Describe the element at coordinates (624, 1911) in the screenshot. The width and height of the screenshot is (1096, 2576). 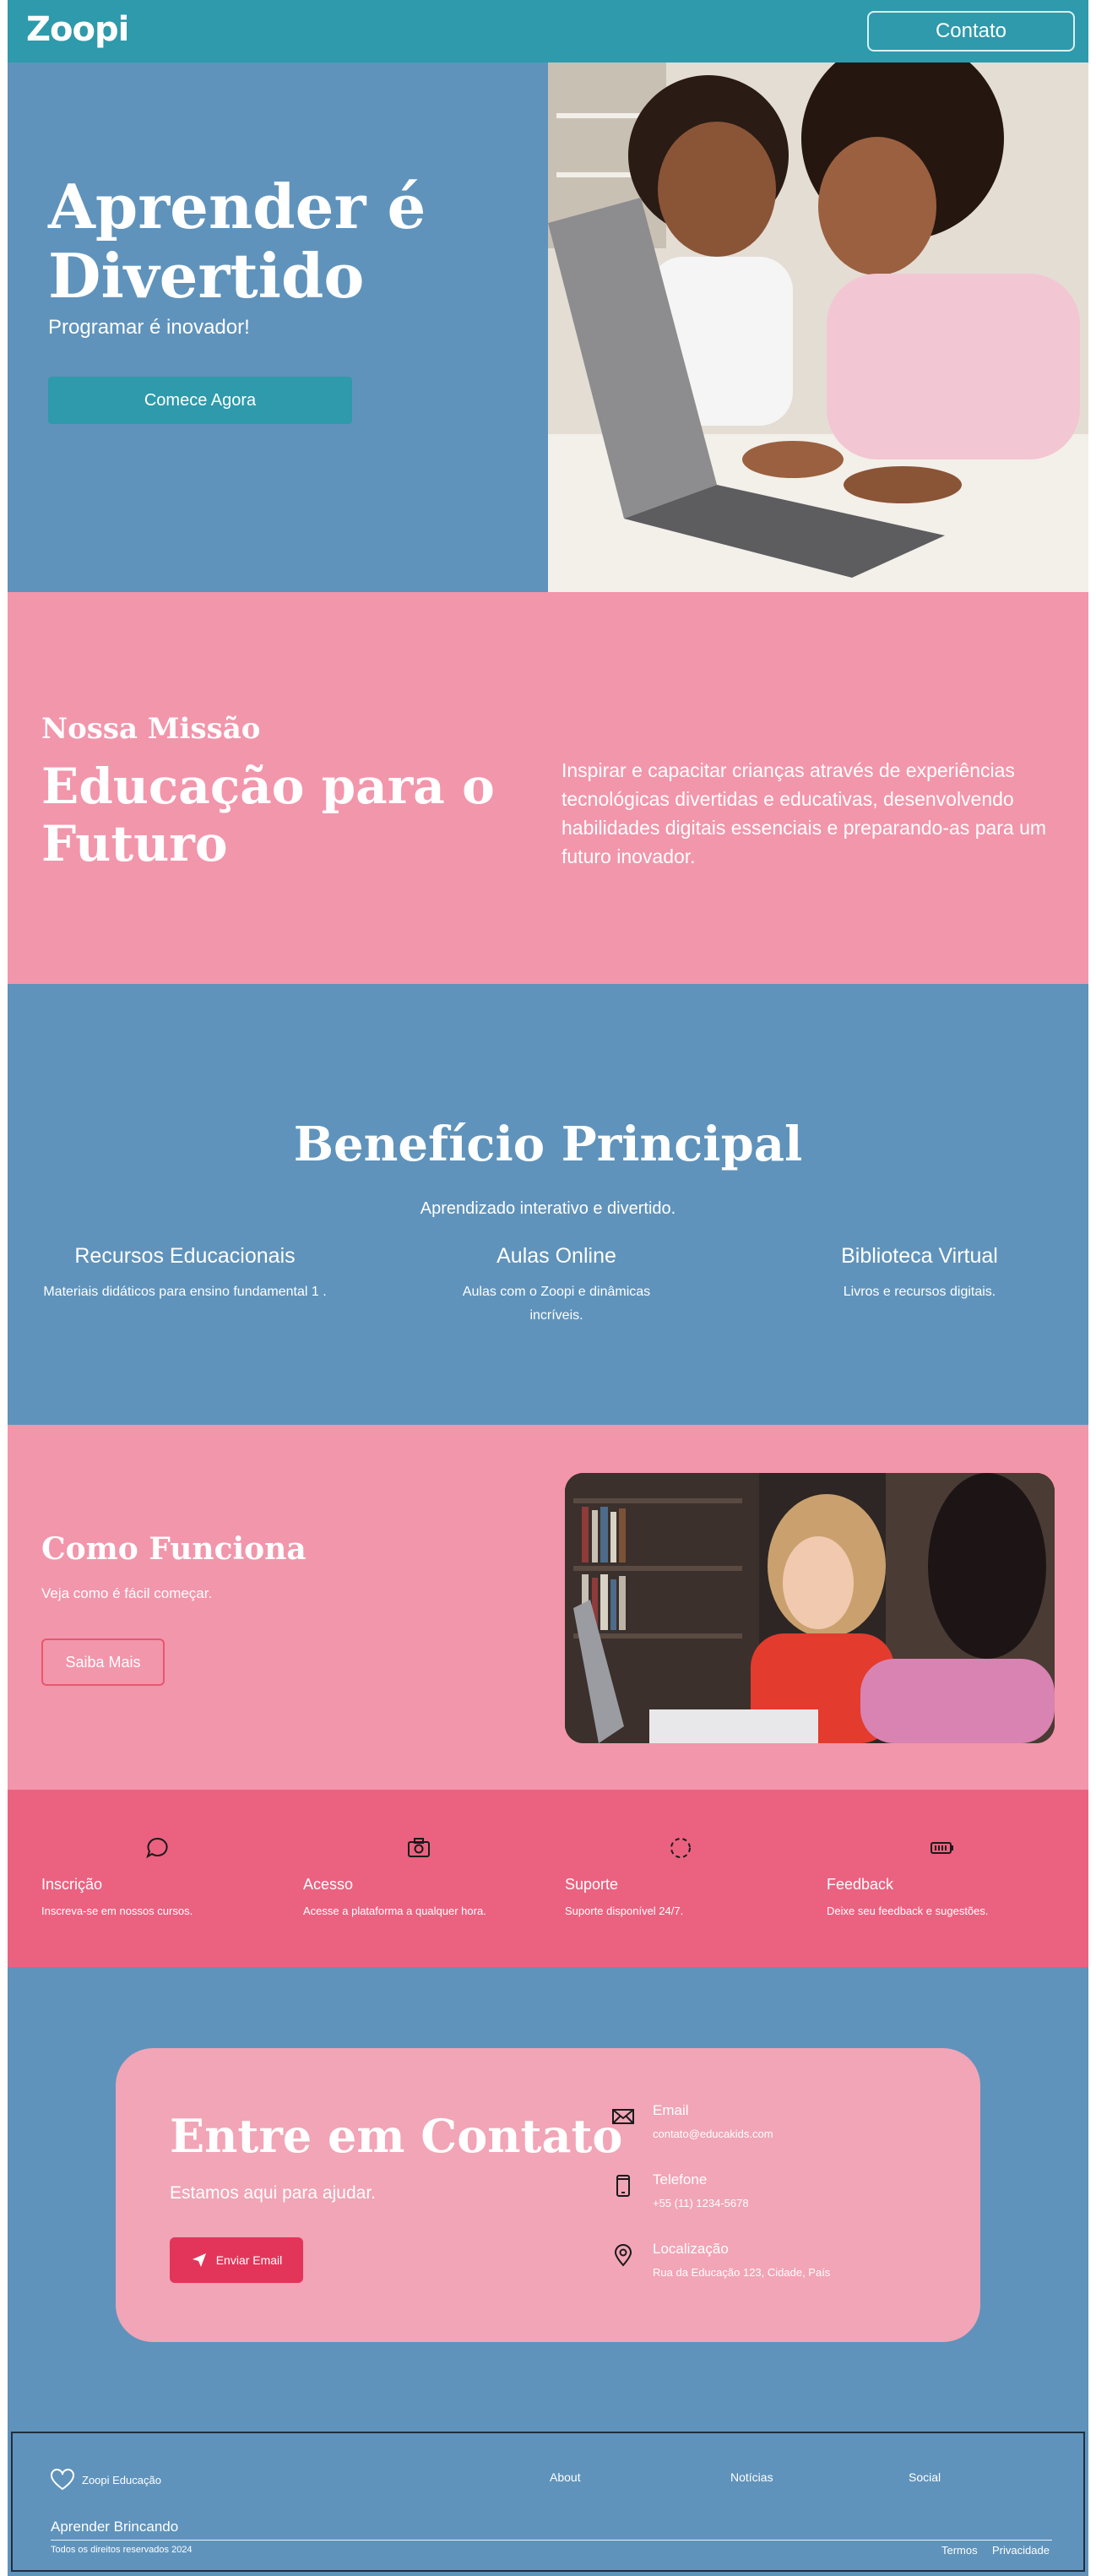
I see `feature-text: Suporte disponível 24/7.` at that location.